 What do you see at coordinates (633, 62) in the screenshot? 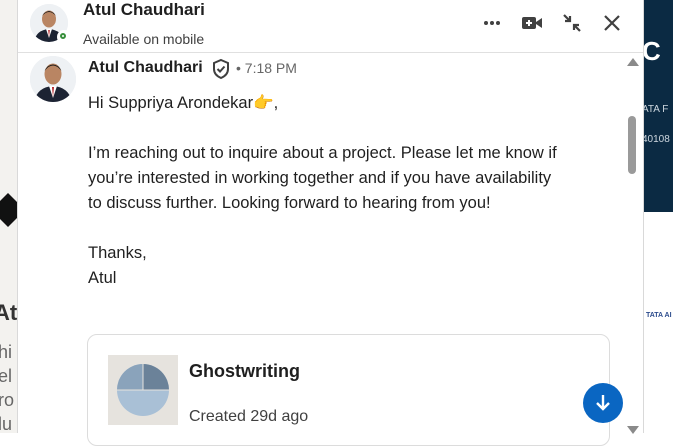
I see `scroll-up-arrow-icon` at bounding box center [633, 62].